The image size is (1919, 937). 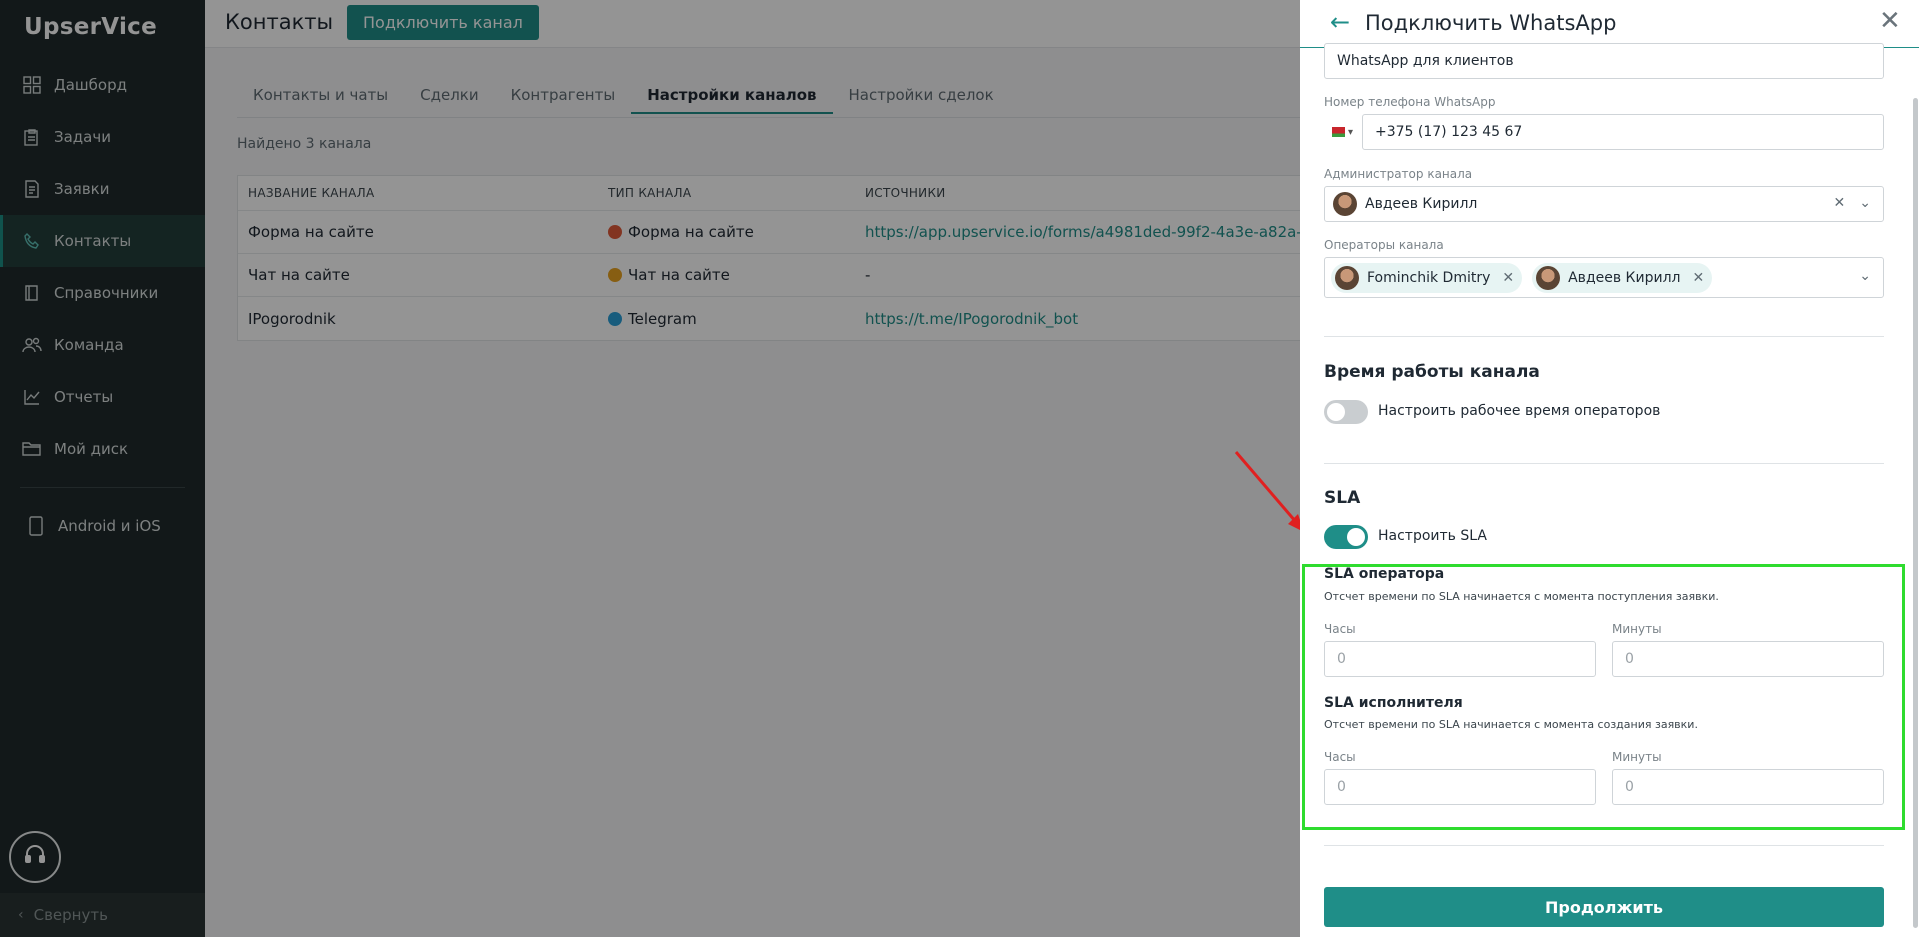 I want to click on back-arrow-icon: ←, so click(x=1340, y=22).